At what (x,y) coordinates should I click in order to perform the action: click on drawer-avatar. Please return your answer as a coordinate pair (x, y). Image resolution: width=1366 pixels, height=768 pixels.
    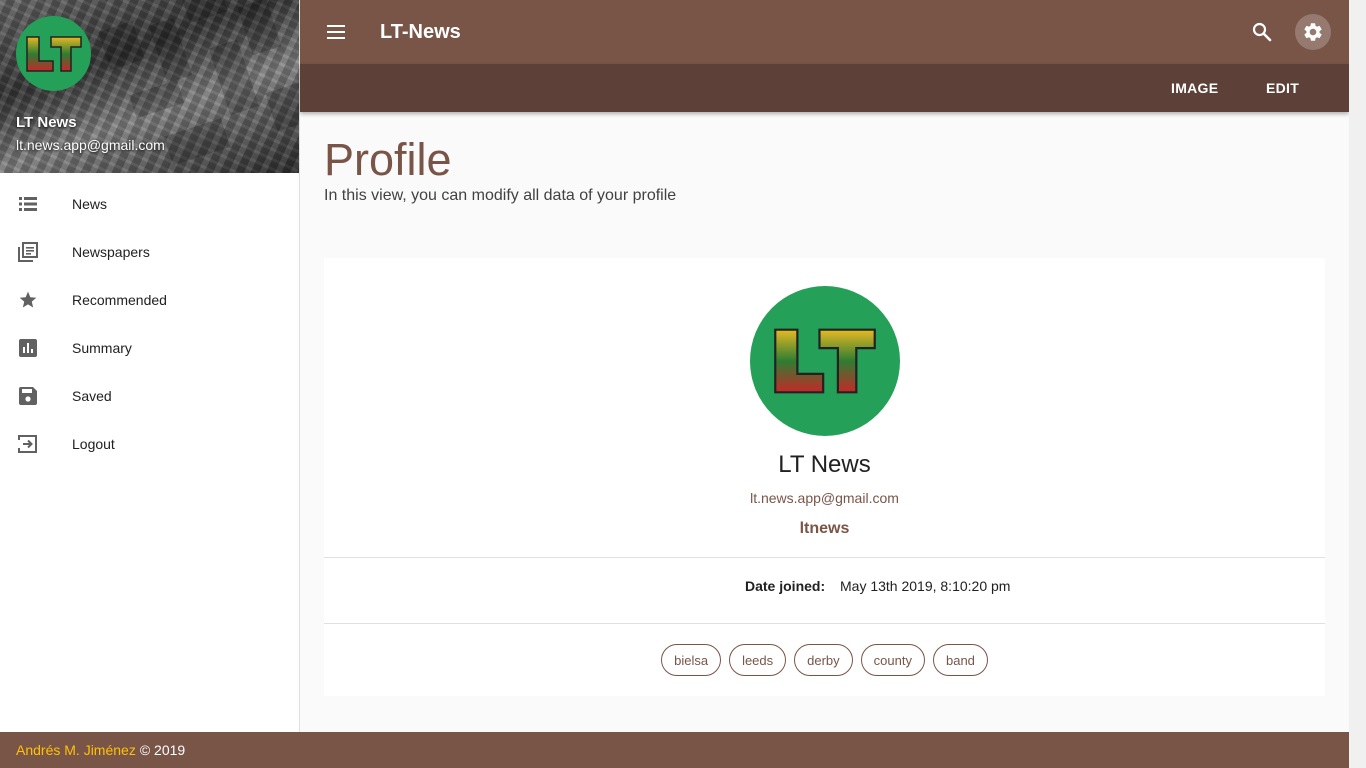
    Looking at the image, I should click on (53, 53).